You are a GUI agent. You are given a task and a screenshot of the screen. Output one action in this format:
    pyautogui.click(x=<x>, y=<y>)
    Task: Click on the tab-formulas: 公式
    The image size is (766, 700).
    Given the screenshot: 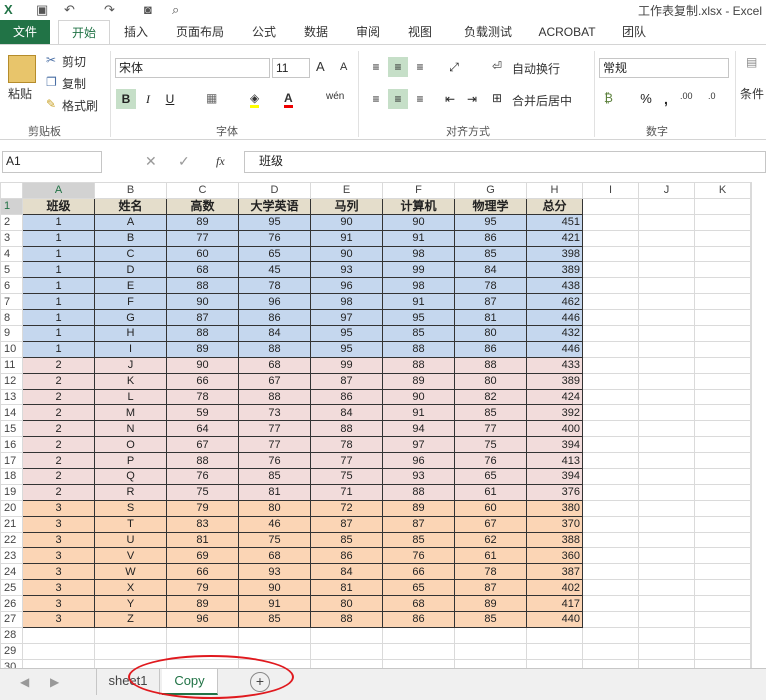 What is the action you would take?
    pyautogui.click(x=264, y=32)
    